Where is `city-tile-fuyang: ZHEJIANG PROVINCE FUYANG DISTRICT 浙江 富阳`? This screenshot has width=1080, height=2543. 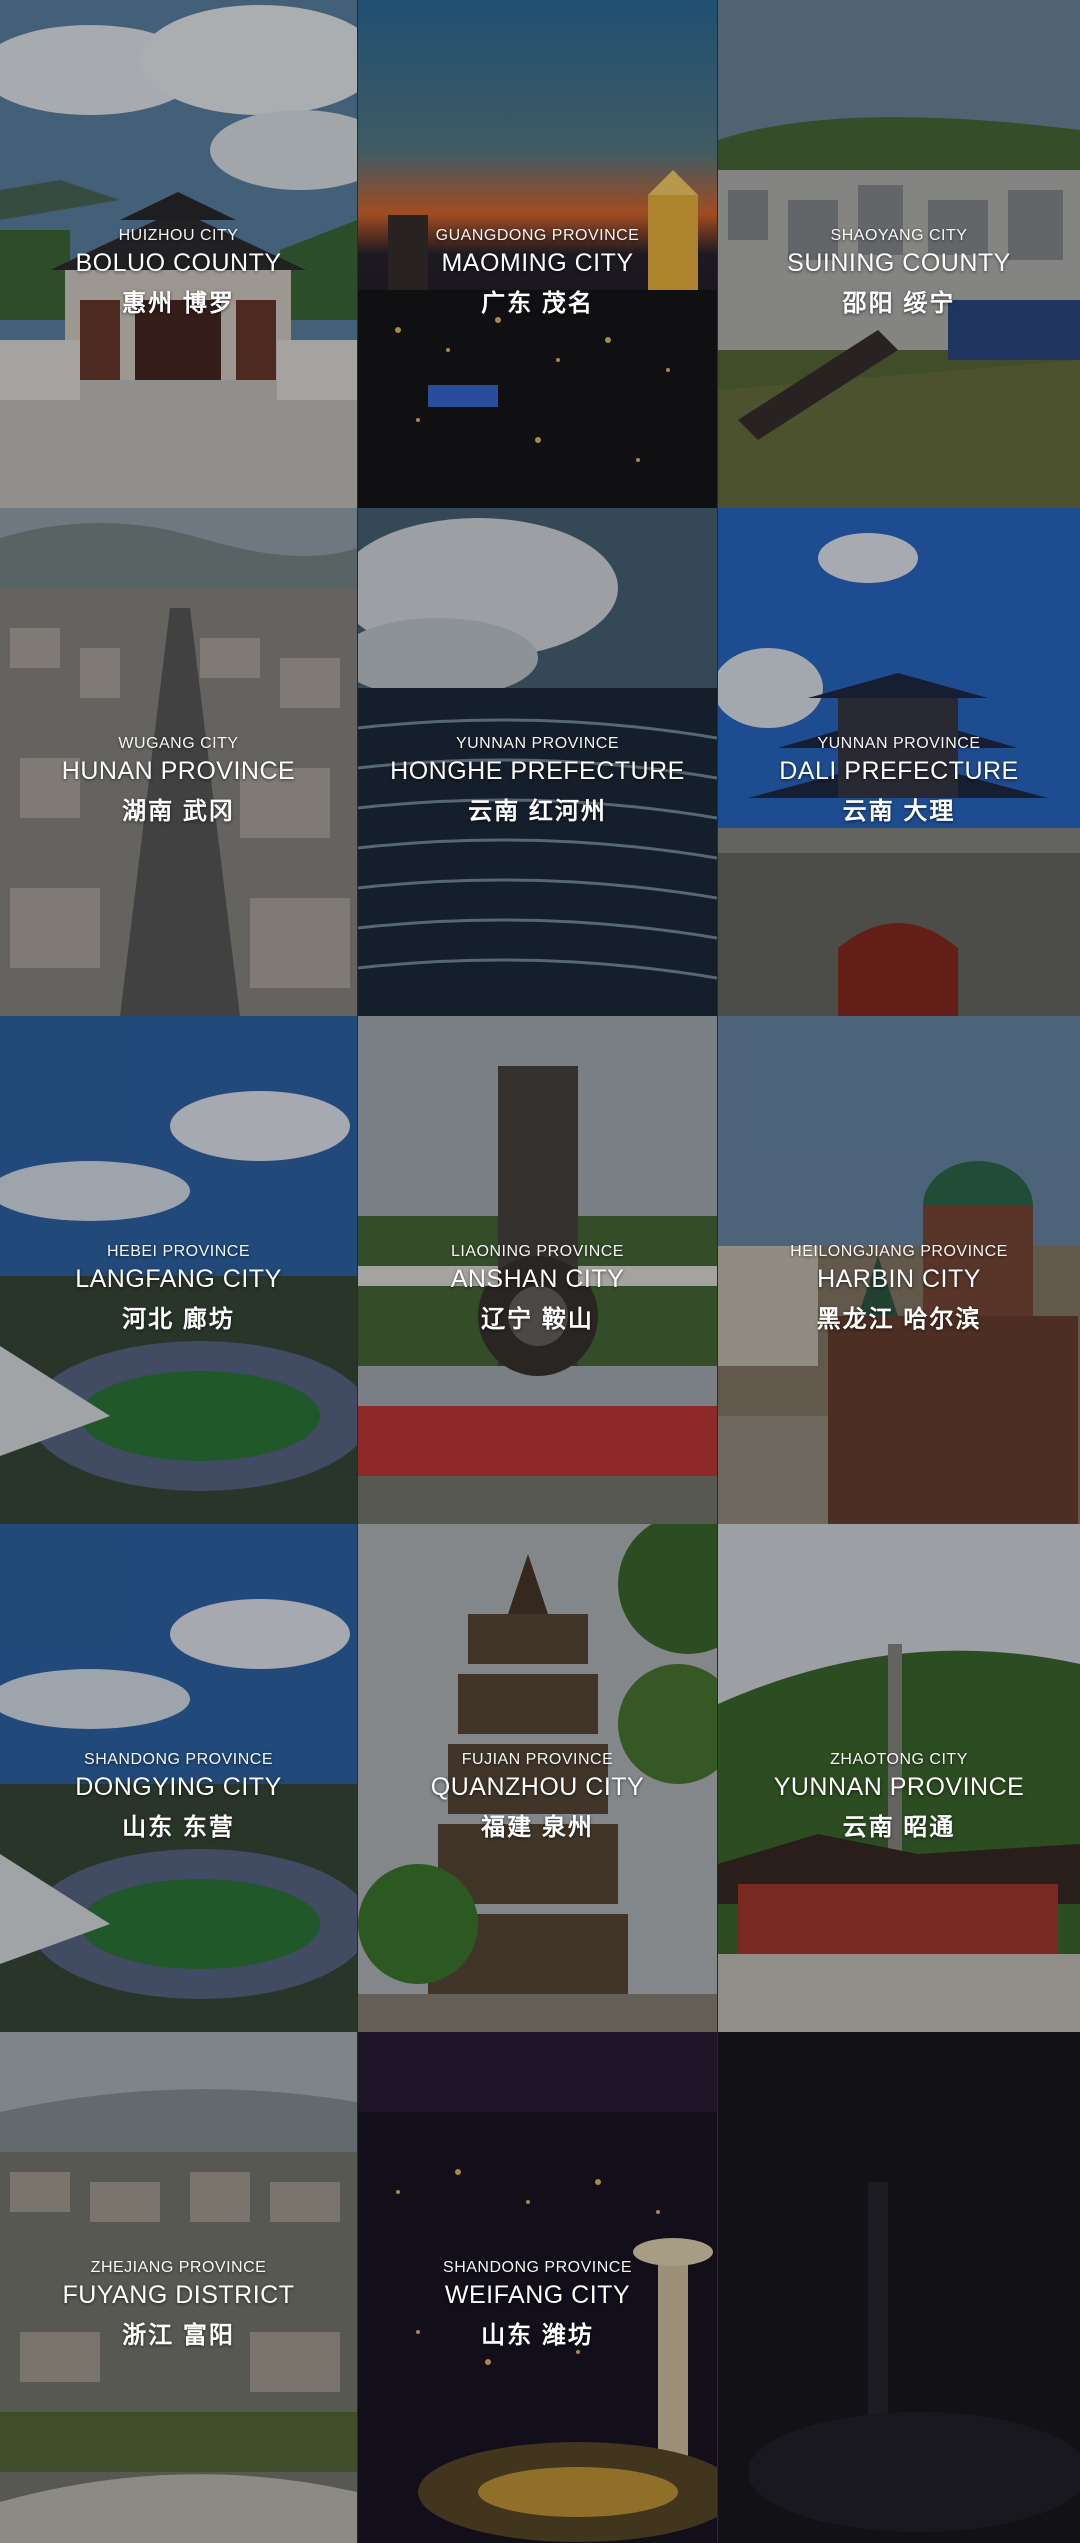 city-tile-fuyang: ZHEJIANG PROVINCE FUYANG DISTRICT 浙江 富阳 is located at coordinates (178, 2287).